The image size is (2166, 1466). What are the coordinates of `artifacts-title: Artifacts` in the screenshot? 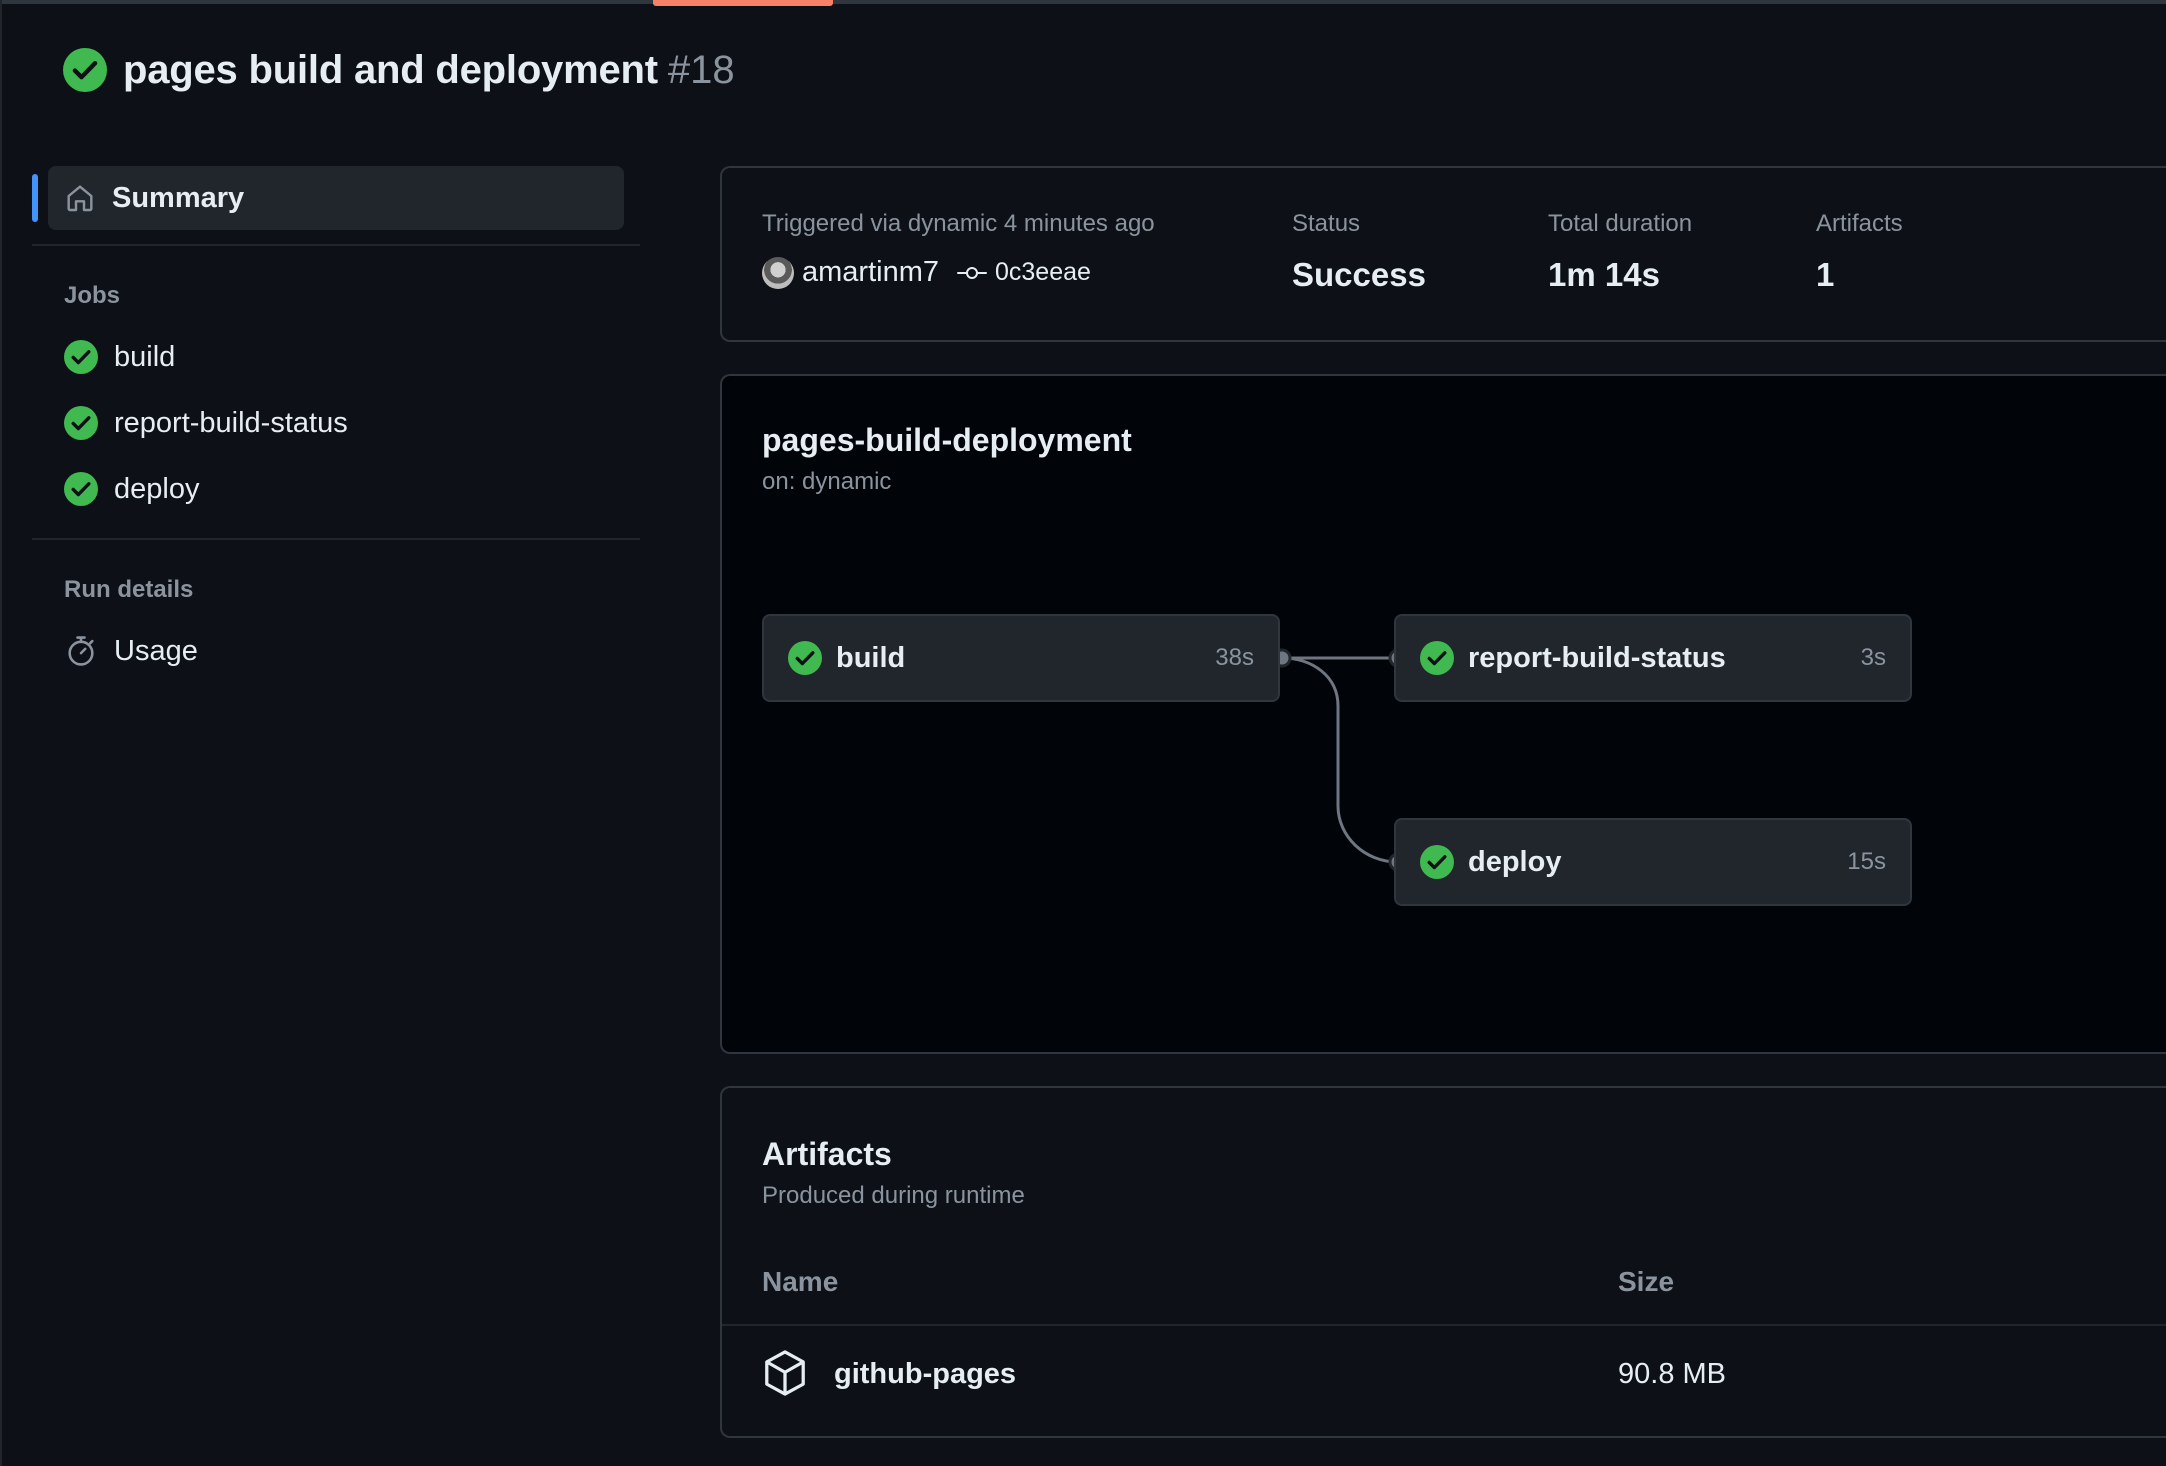 It's located at (827, 1154).